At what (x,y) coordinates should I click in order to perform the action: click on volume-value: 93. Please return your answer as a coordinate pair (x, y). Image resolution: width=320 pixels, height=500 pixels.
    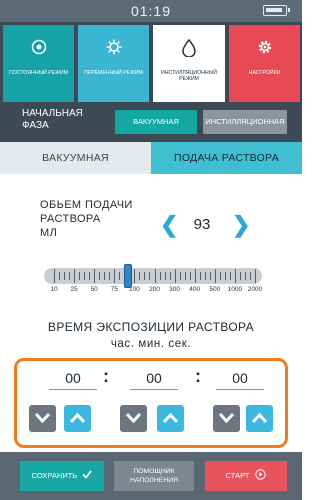
    Looking at the image, I should click on (202, 224).